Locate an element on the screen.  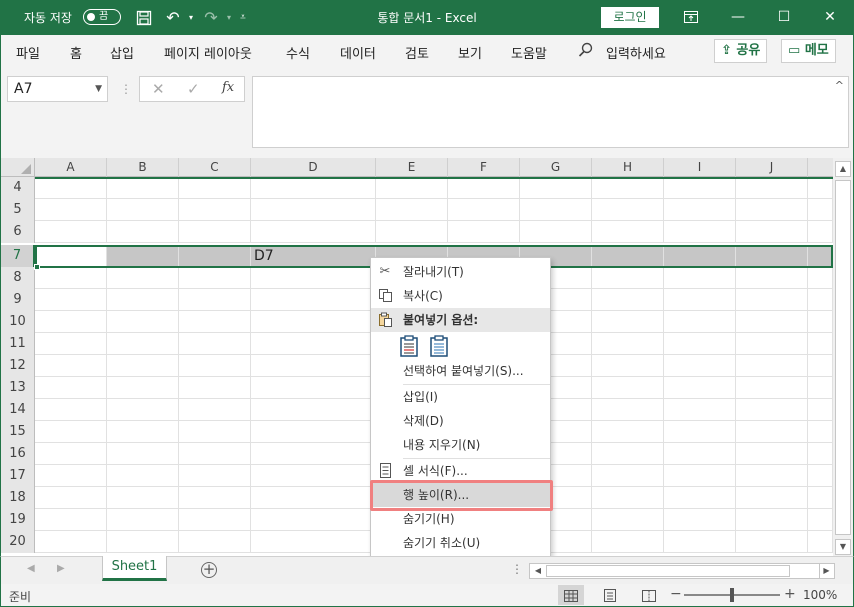
horizontal-scrollbar: ◀ ▶ is located at coordinates (682, 571).